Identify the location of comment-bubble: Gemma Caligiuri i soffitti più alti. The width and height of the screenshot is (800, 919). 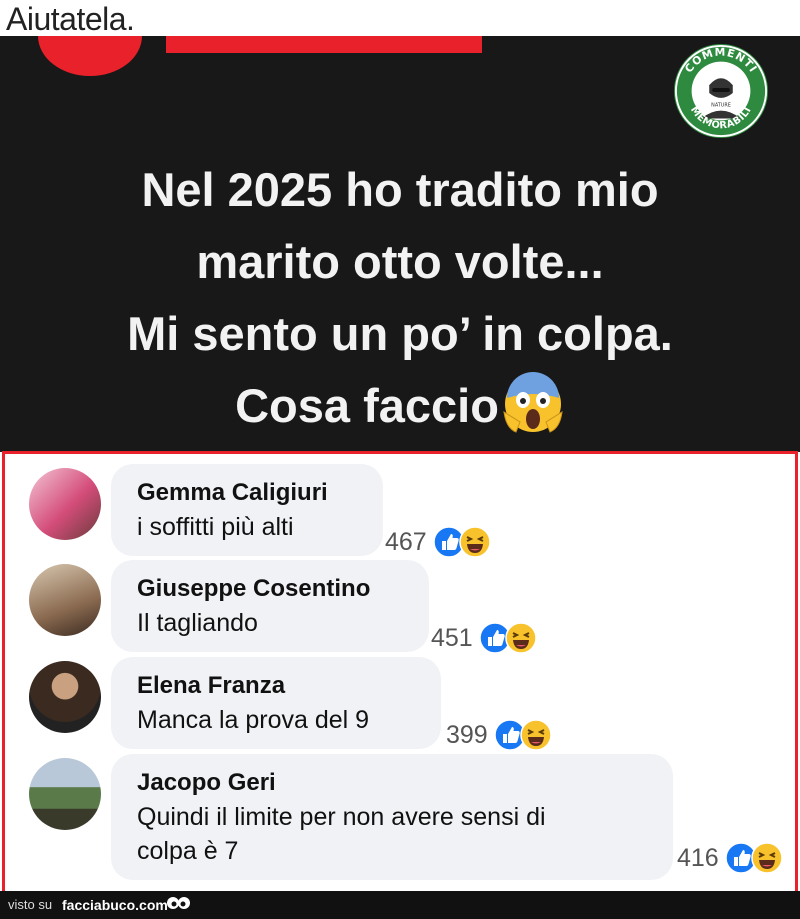
(247, 510).